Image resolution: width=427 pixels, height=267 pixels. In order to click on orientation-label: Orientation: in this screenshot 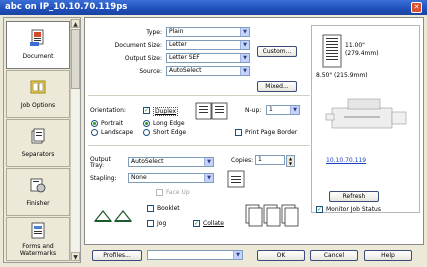, I will do `click(108, 110)`.